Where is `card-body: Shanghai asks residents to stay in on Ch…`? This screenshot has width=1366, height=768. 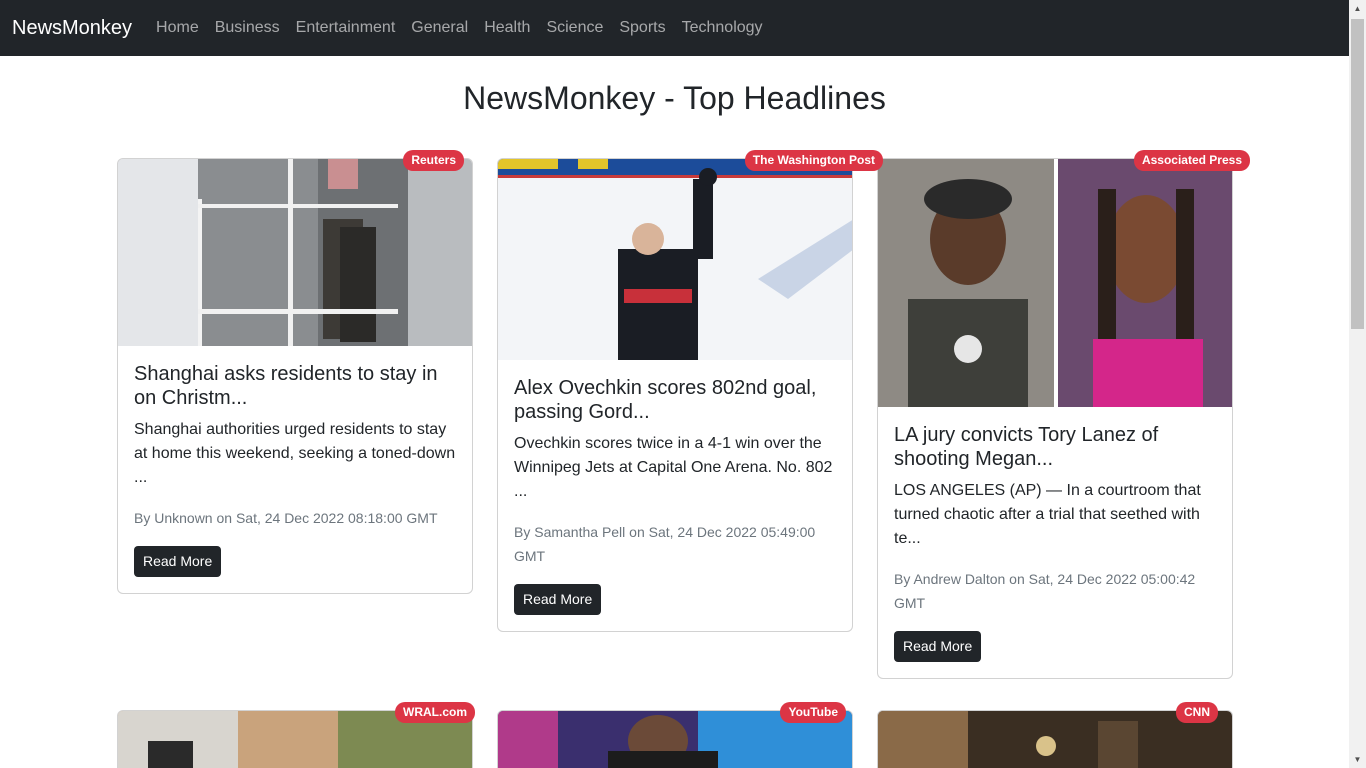
card-body: Shanghai asks residents to stay in on Ch… is located at coordinates (295, 469).